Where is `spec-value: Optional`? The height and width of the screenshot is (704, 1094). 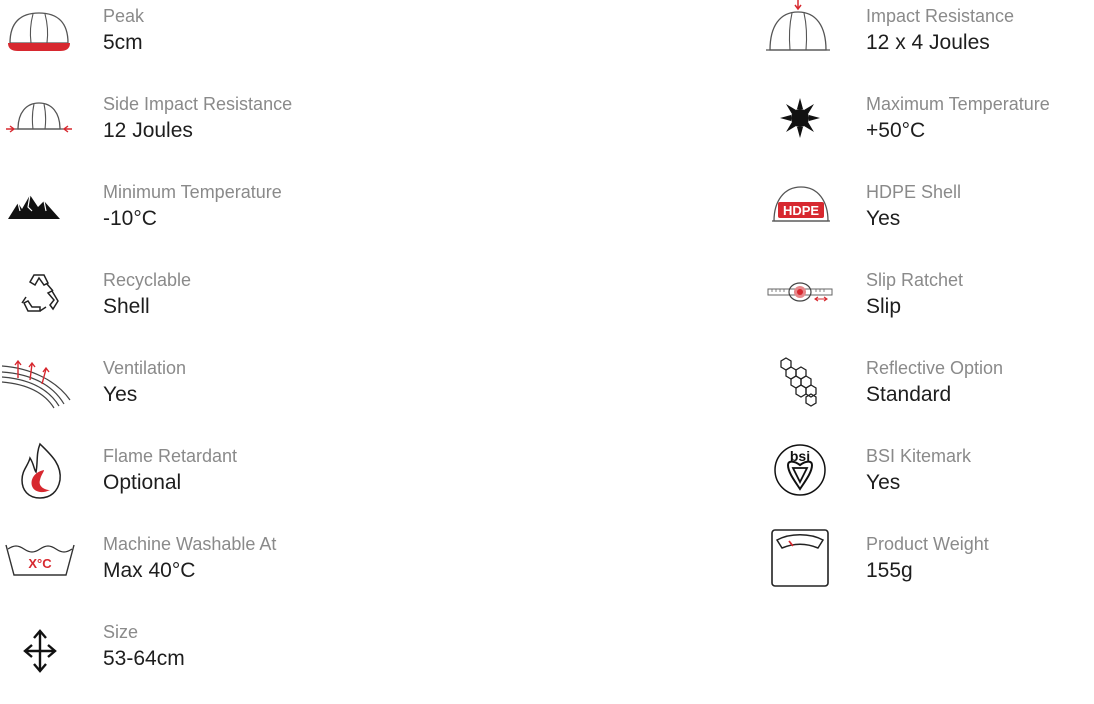 spec-value: Optional is located at coordinates (142, 482).